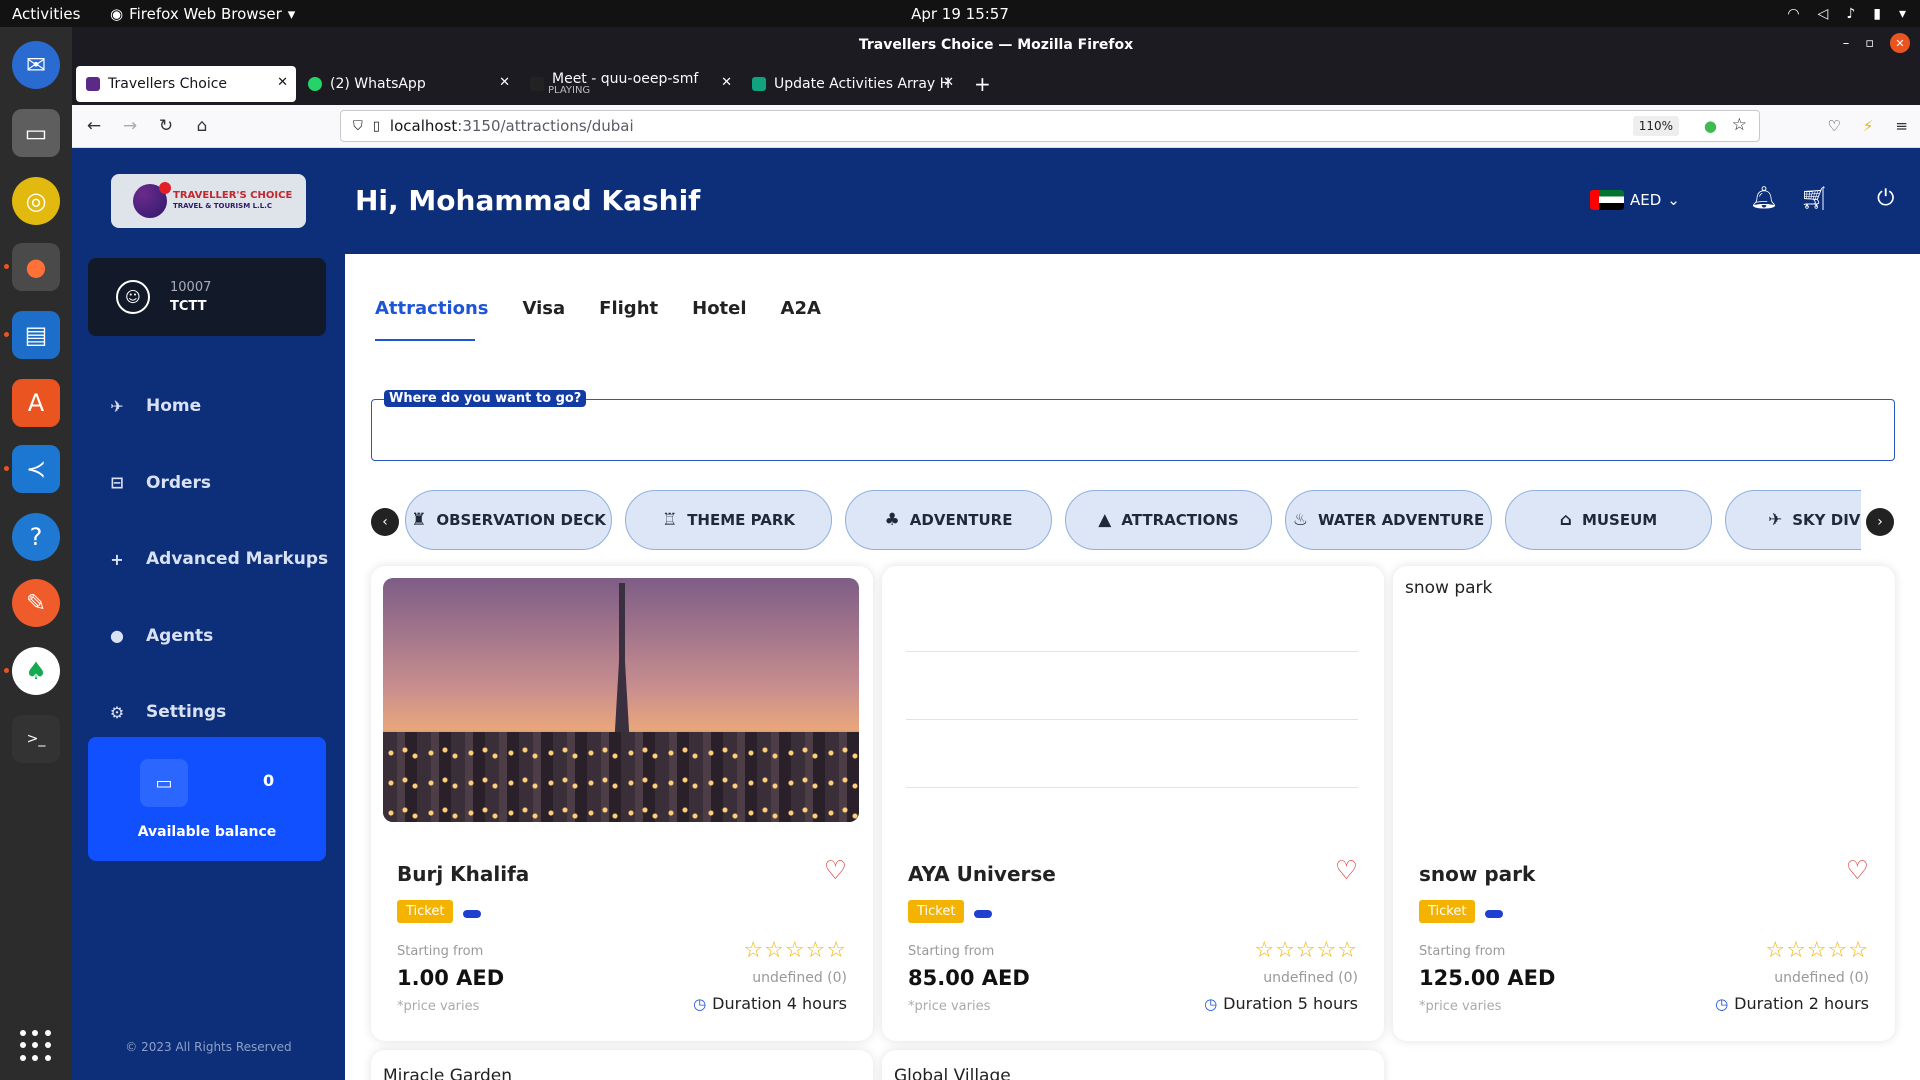  I want to click on currency-selector: AED ⌄, so click(1635, 200).